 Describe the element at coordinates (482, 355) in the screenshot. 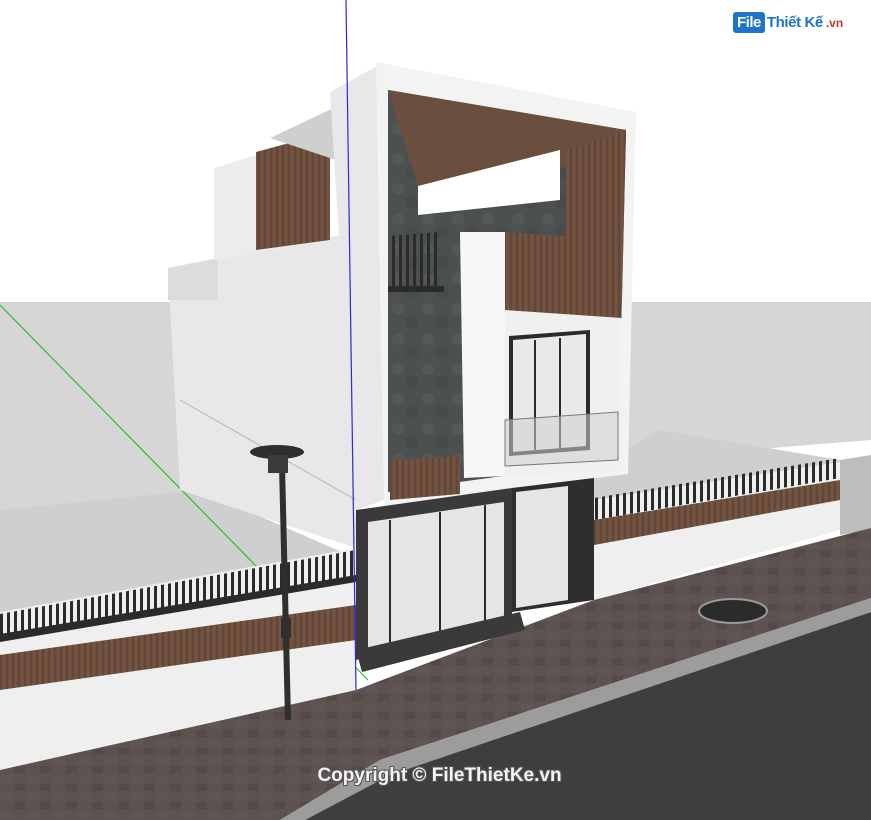

I see `bay-box-side` at that location.